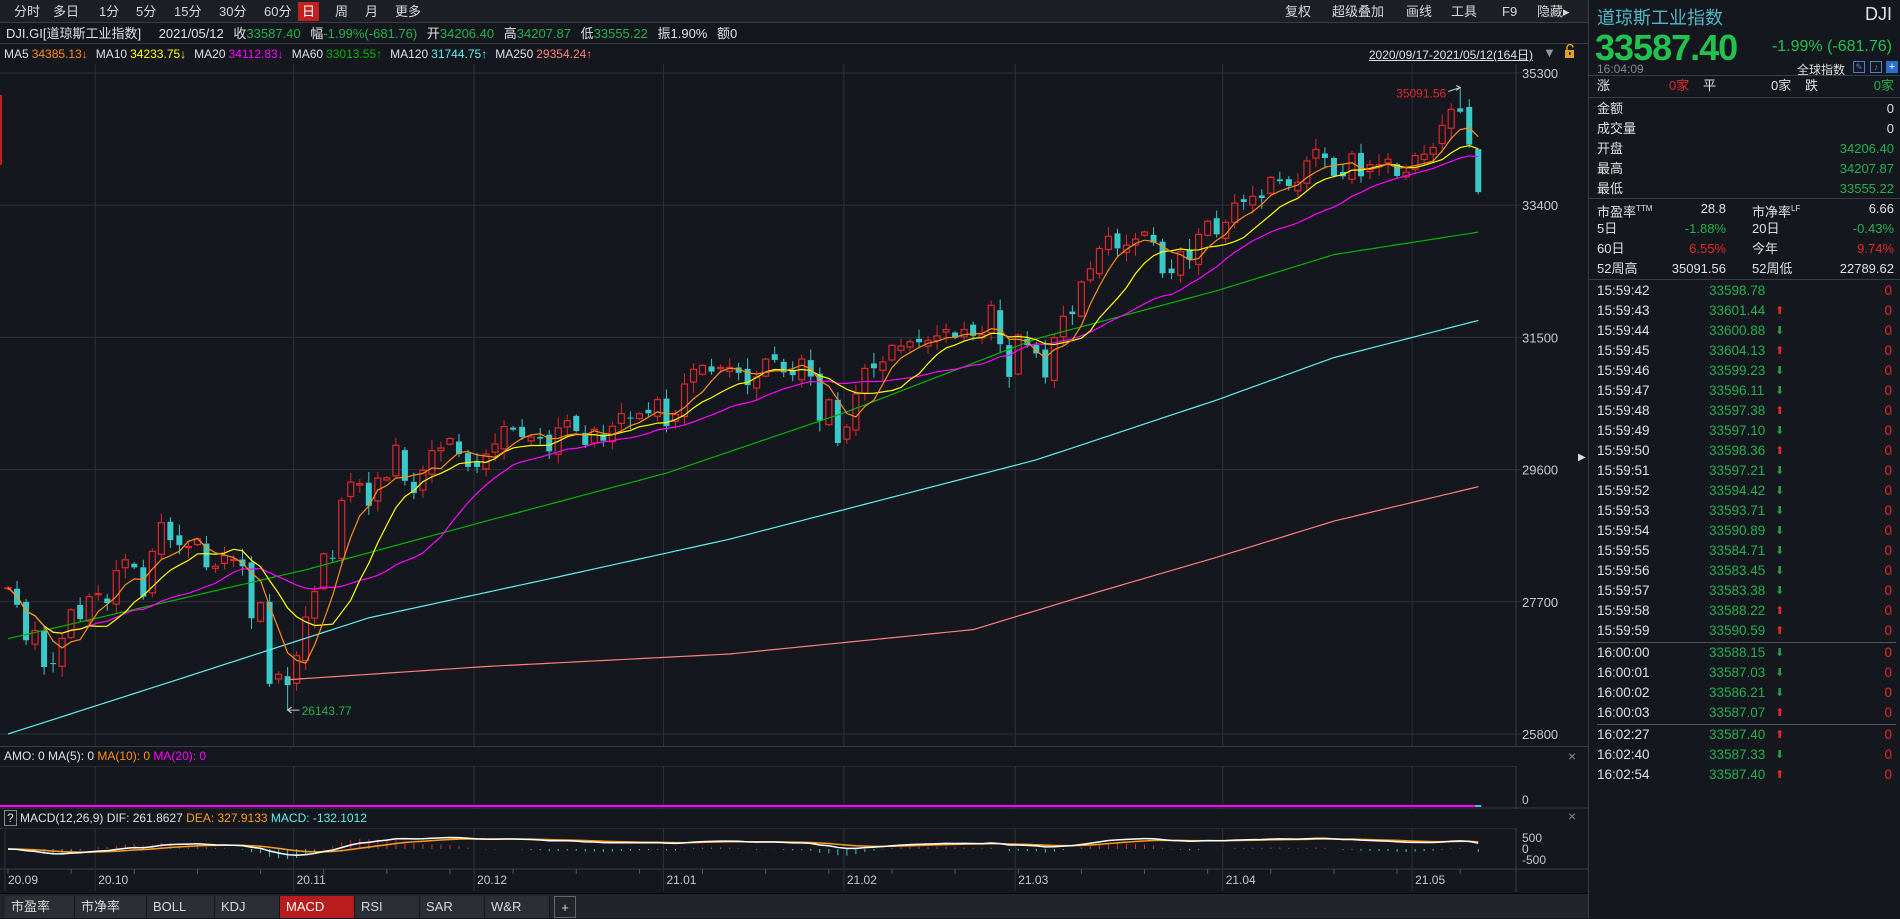  I want to click on period-tab: 1分, so click(109, 11).